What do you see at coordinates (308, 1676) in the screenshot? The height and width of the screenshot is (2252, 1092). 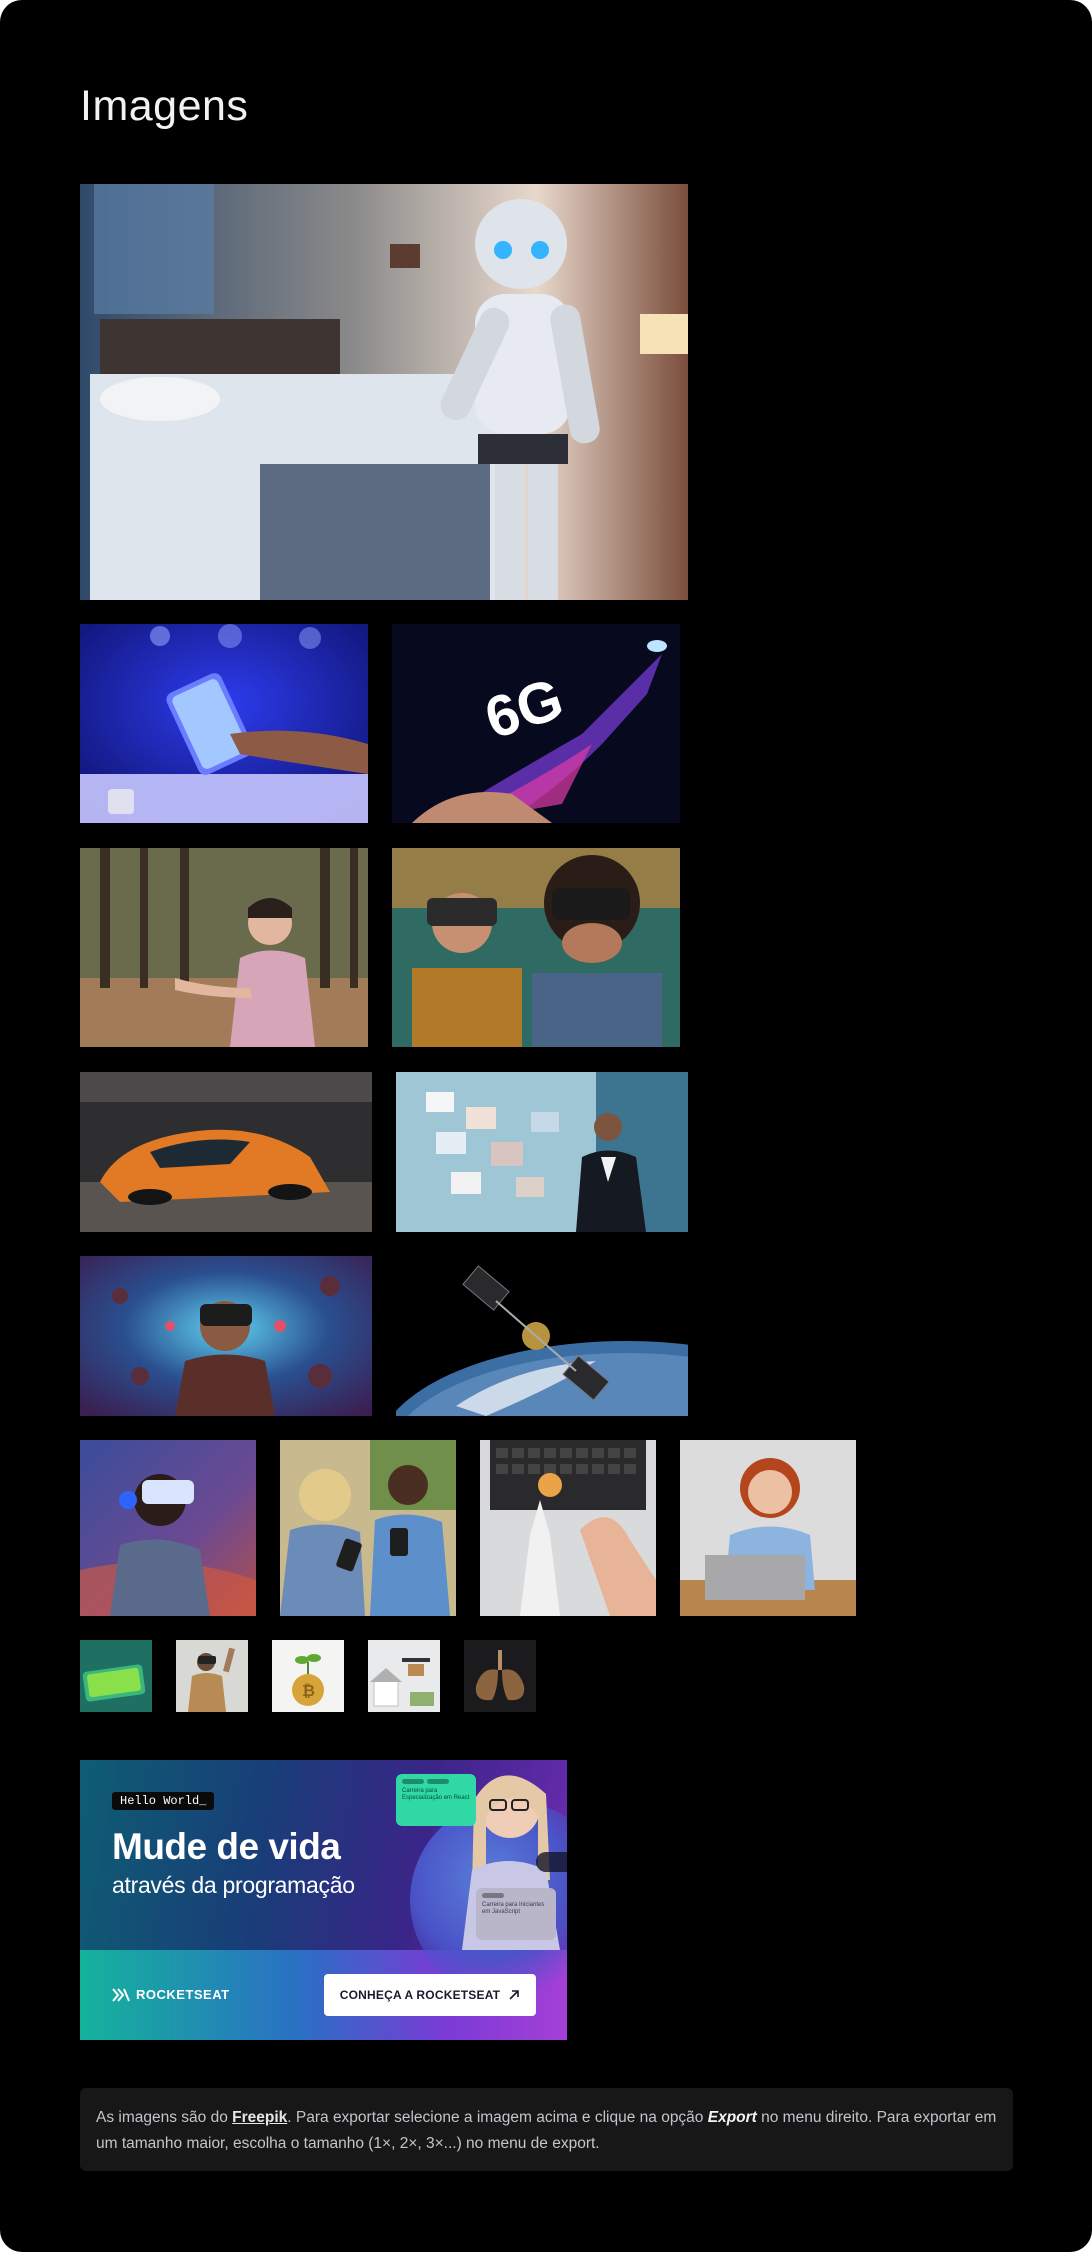 I see `bitcoin-plant-thumbnail: ₿` at bounding box center [308, 1676].